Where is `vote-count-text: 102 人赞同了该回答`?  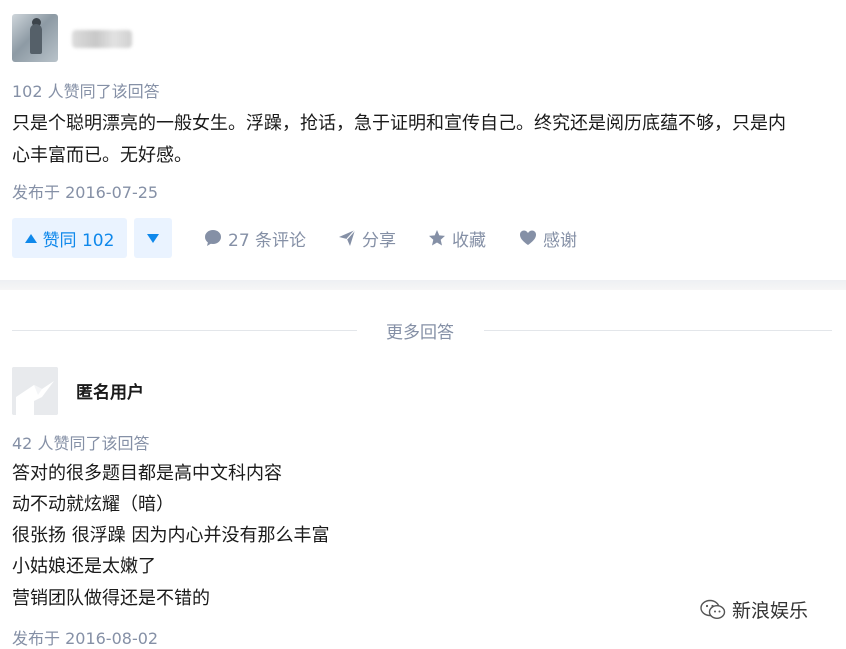
vote-count-text: 102 人赞同了该回答 is located at coordinates (86, 91).